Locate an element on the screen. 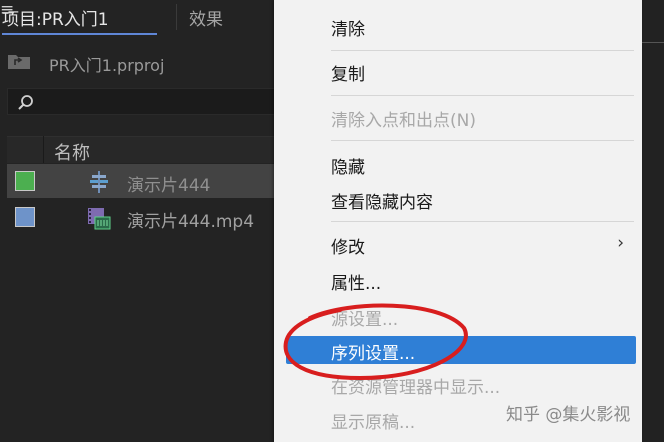 This screenshot has height=442, width=664. video-clip-icon is located at coordinates (99, 219).